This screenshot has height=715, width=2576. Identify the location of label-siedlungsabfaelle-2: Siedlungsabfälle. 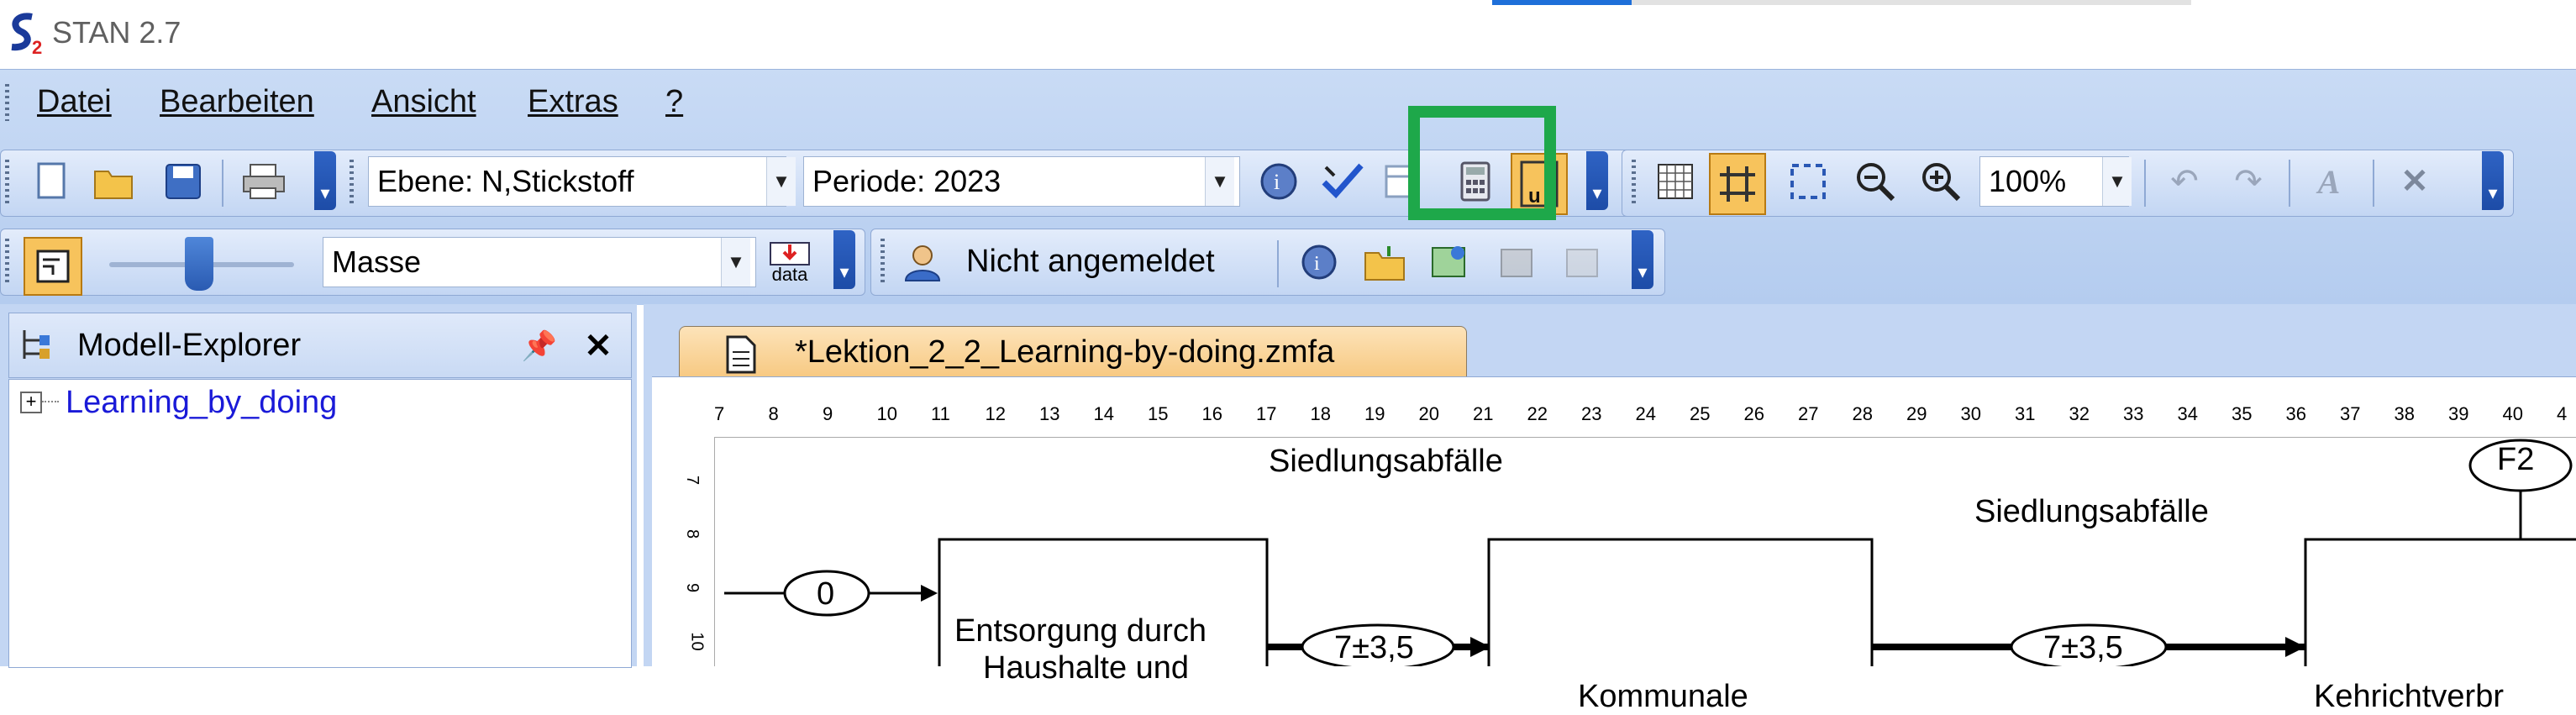
(2091, 511).